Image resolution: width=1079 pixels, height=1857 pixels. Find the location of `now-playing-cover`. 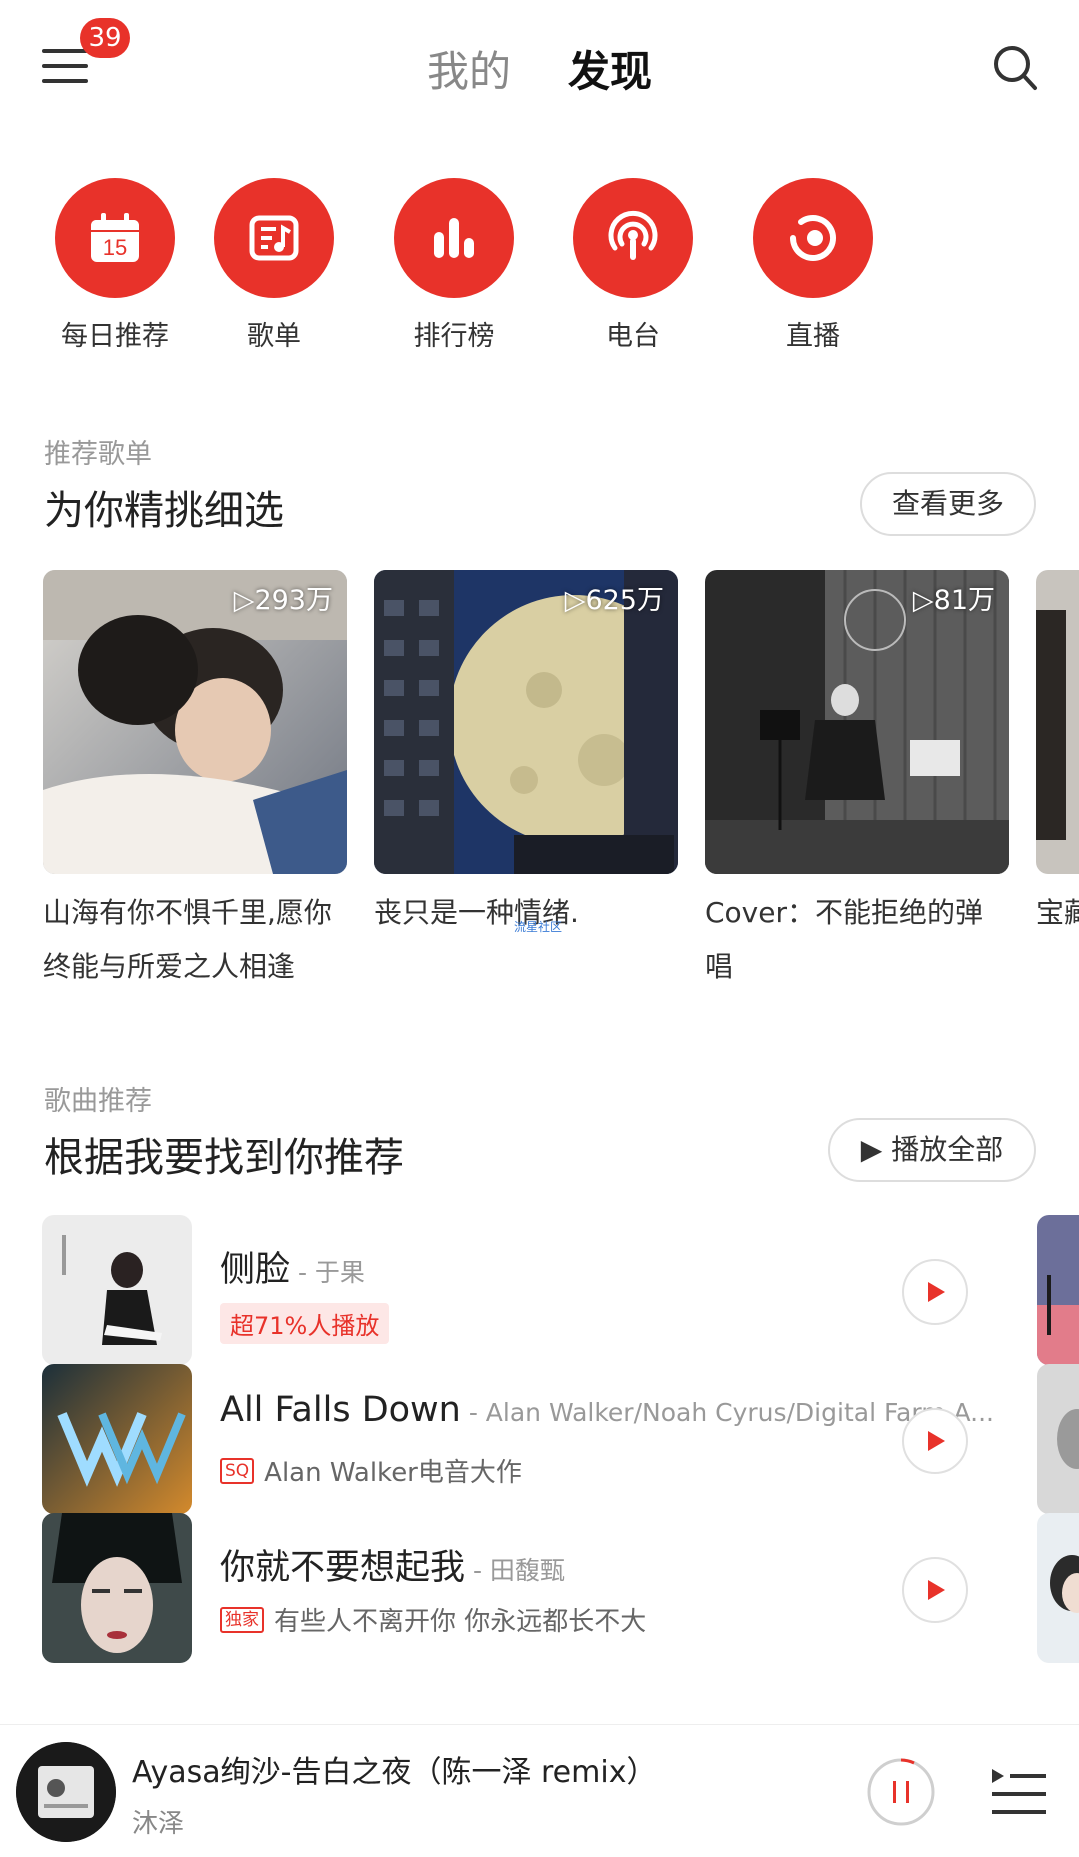

now-playing-cover is located at coordinates (66, 1792).